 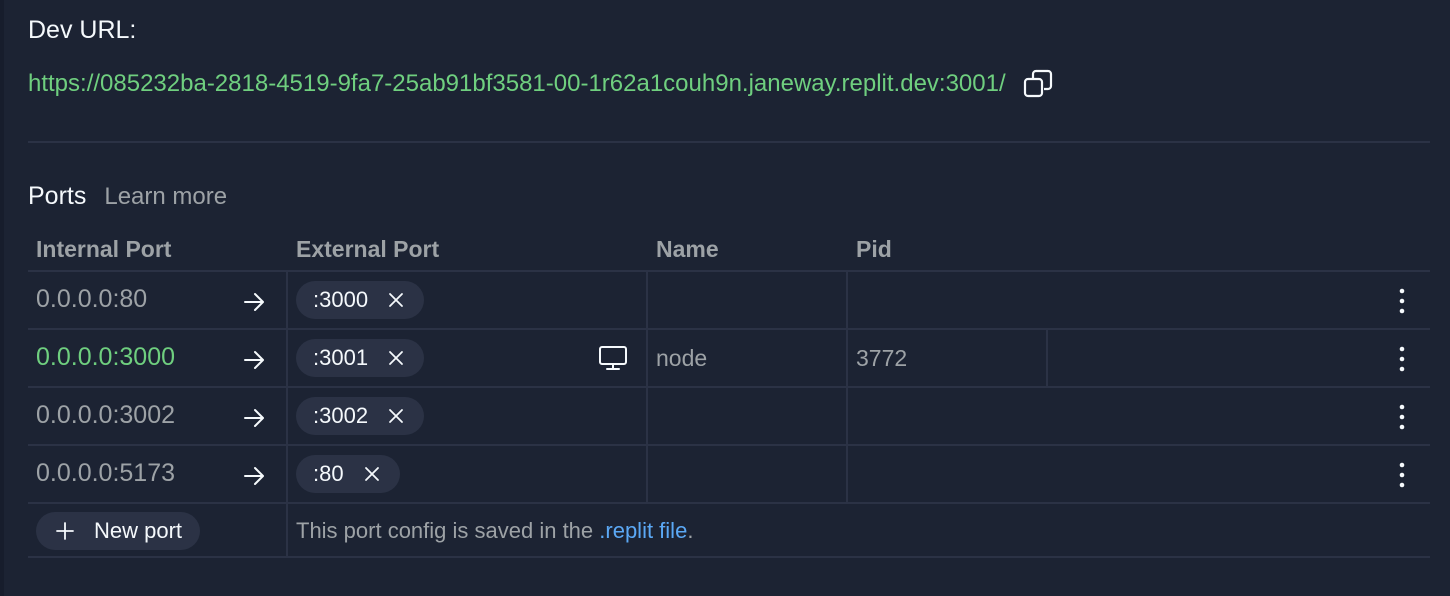 I want to click on table-row: 0.0.0.0:5173 :80, so click(x=729, y=475).